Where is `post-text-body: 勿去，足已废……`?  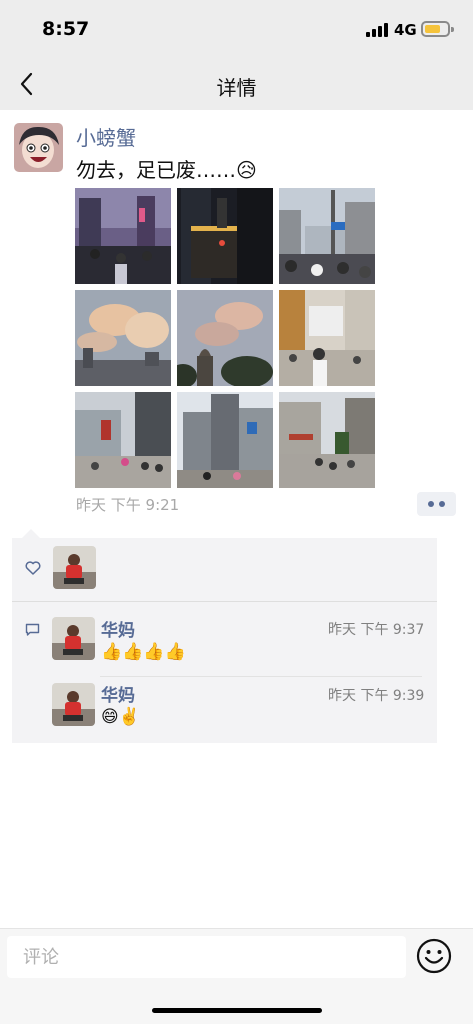 post-text-body: 勿去，足已废…… is located at coordinates (156, 170).